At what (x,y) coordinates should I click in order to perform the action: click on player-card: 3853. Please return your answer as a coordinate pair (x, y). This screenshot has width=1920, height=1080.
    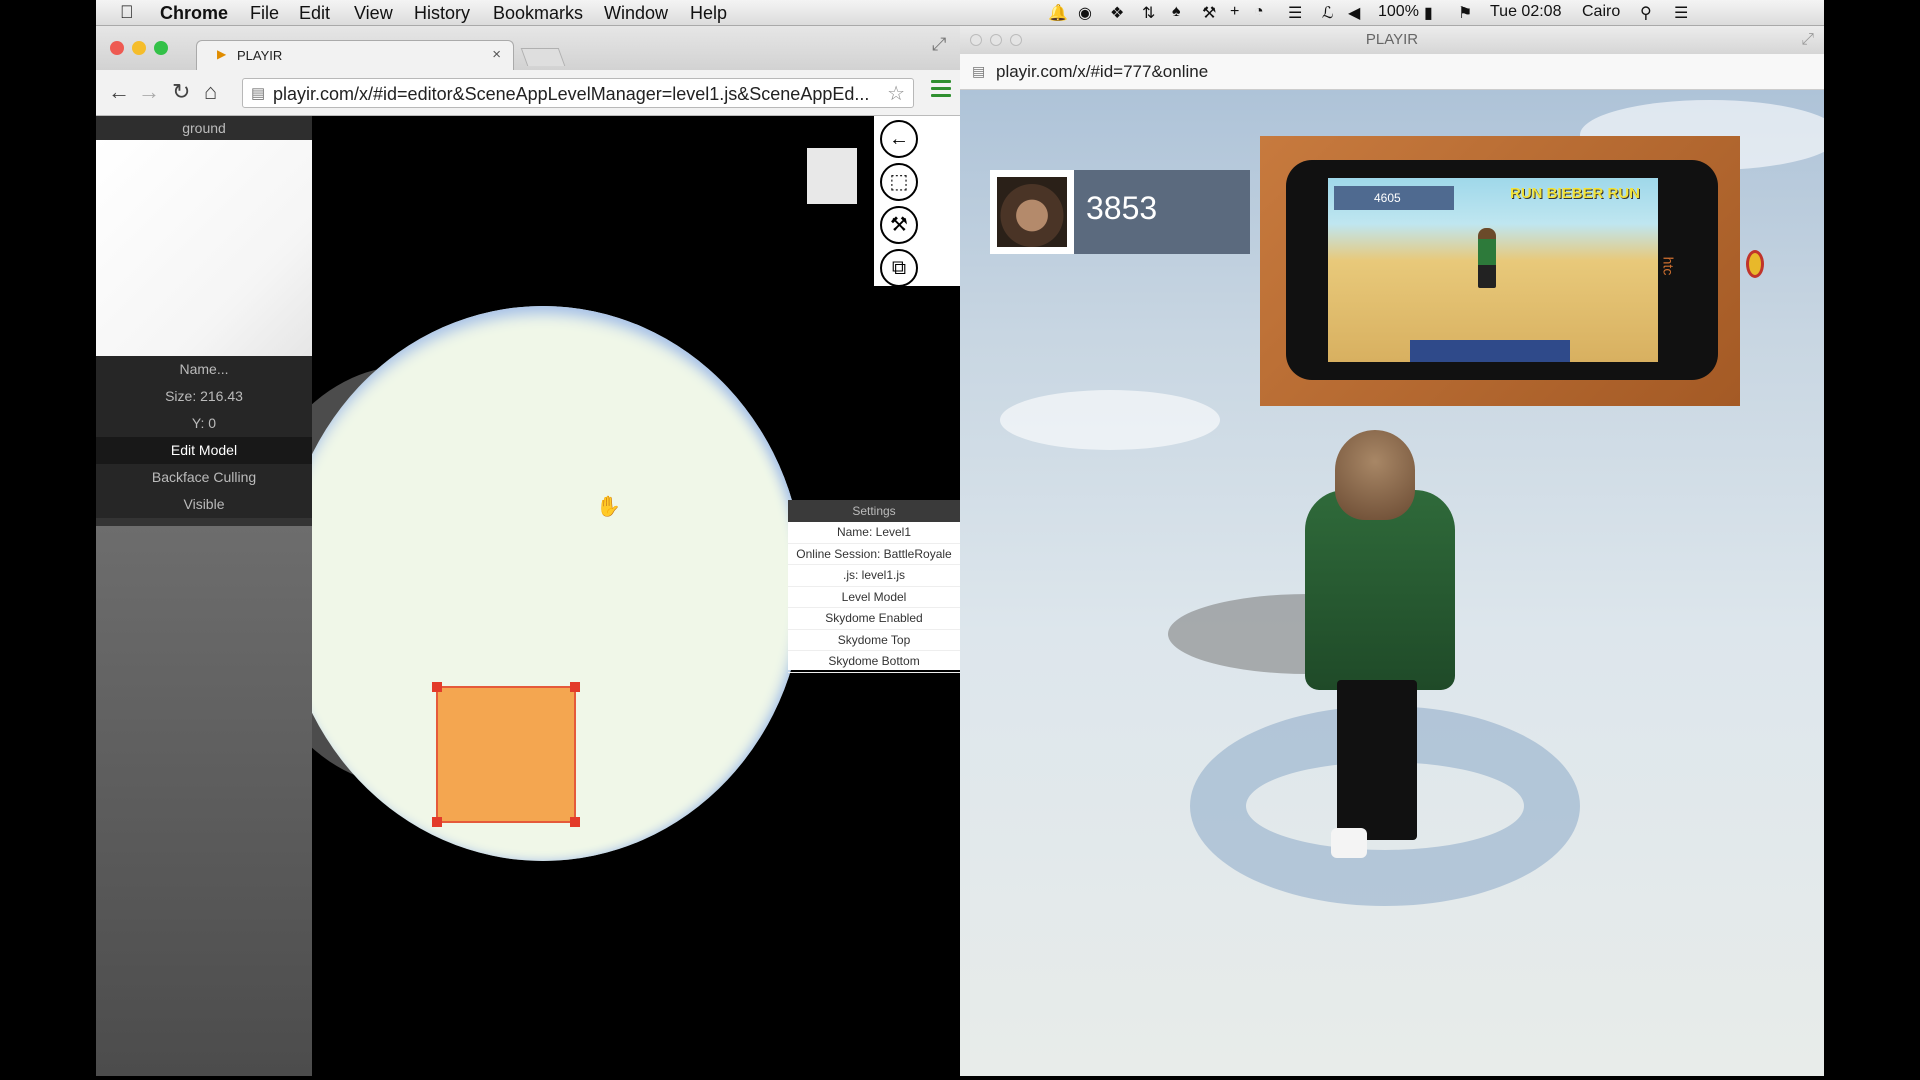
    Looking at the image, I should click on (1120, 212).